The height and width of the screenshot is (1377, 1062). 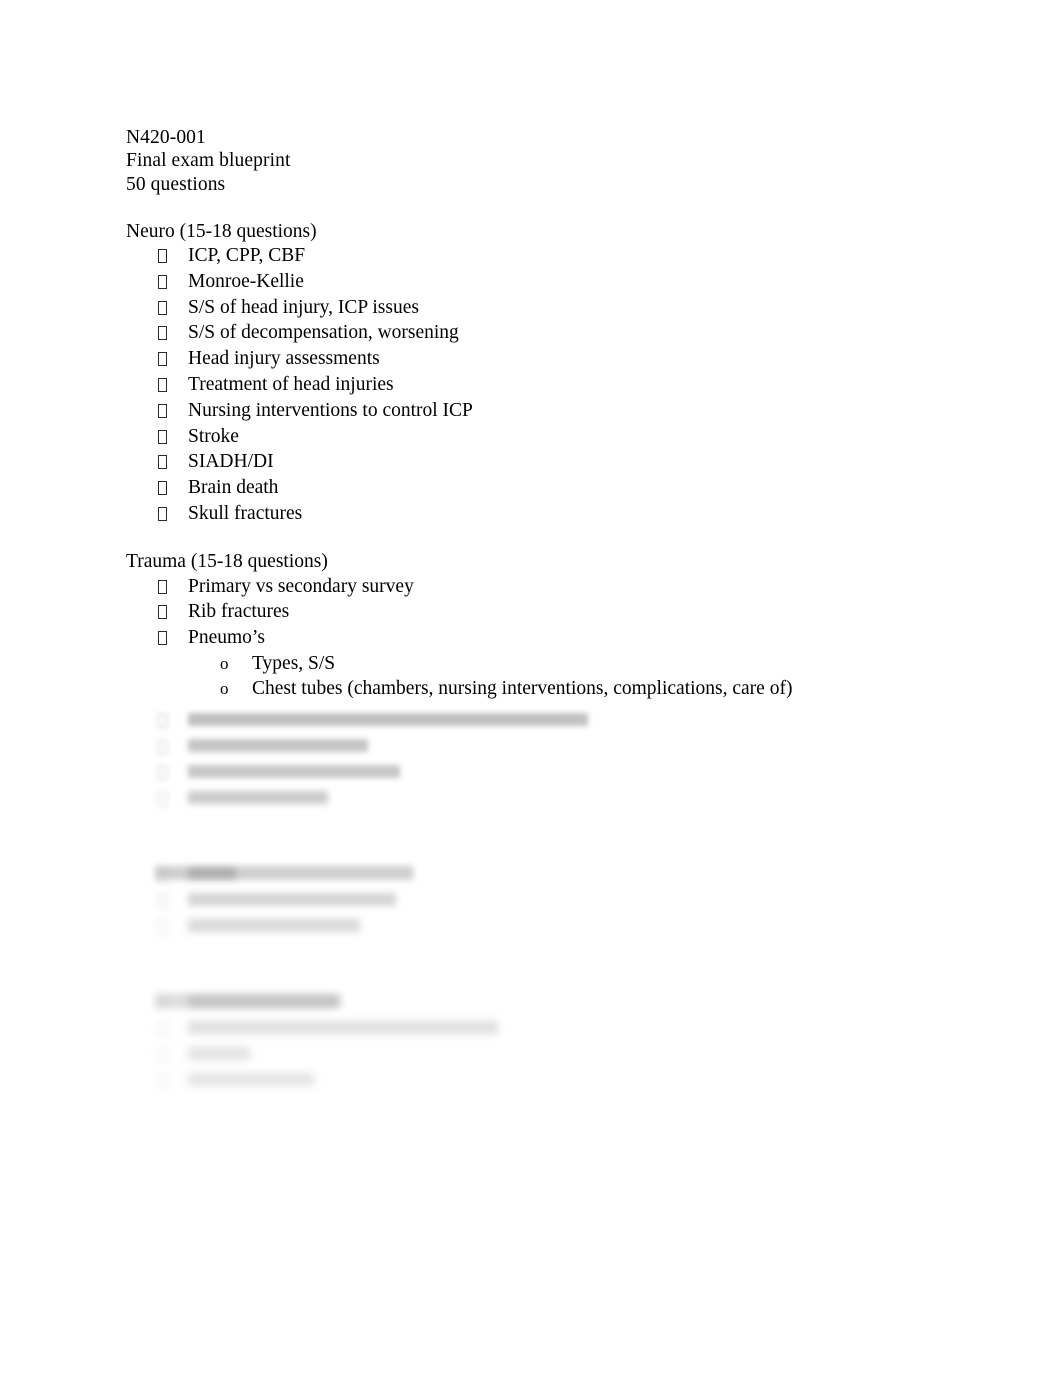 What do you see at coordinates (536, 333) in the screenshot?
I see `list-item: S/S of decompensation, worsening` at bounding box center [536, 333].